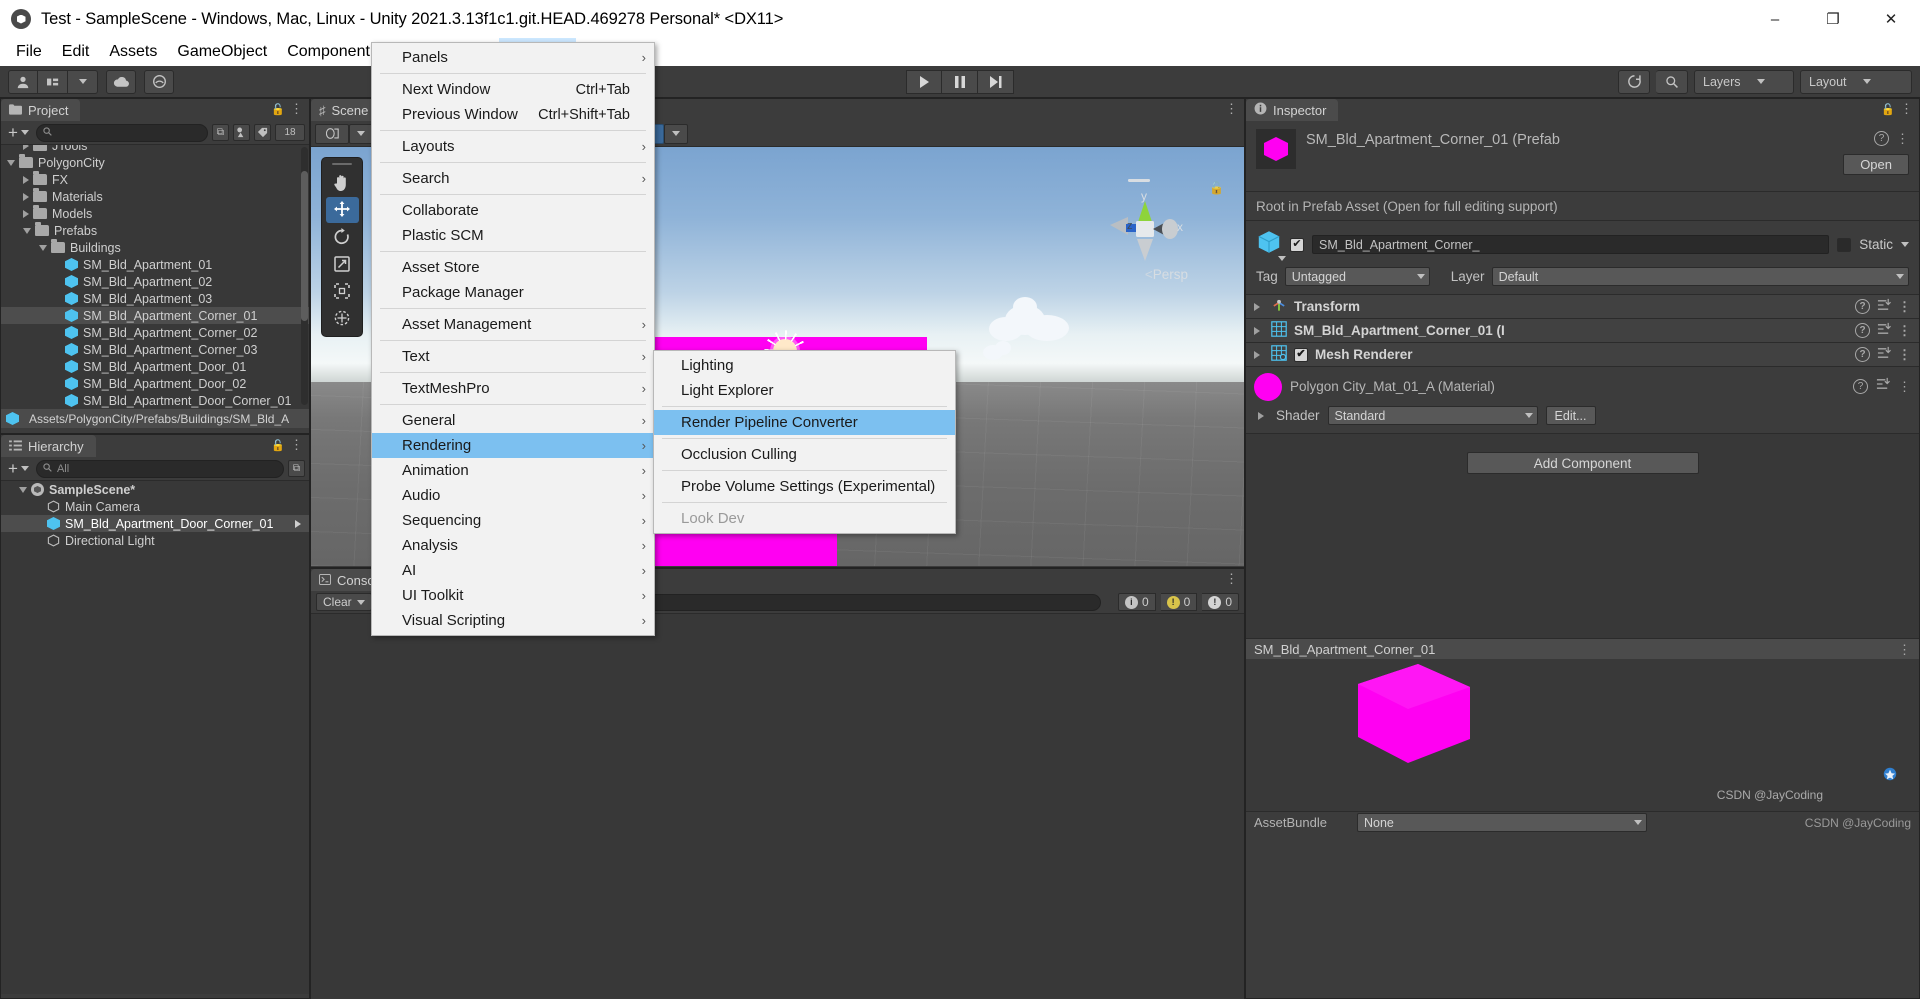 The height and width of the screenshot is (999, 1920). Describe the element at coordinates (155, 315) in the screenshot. I see `project-tree-item: SM_Bld_Apartment_Corner_01` at that location.